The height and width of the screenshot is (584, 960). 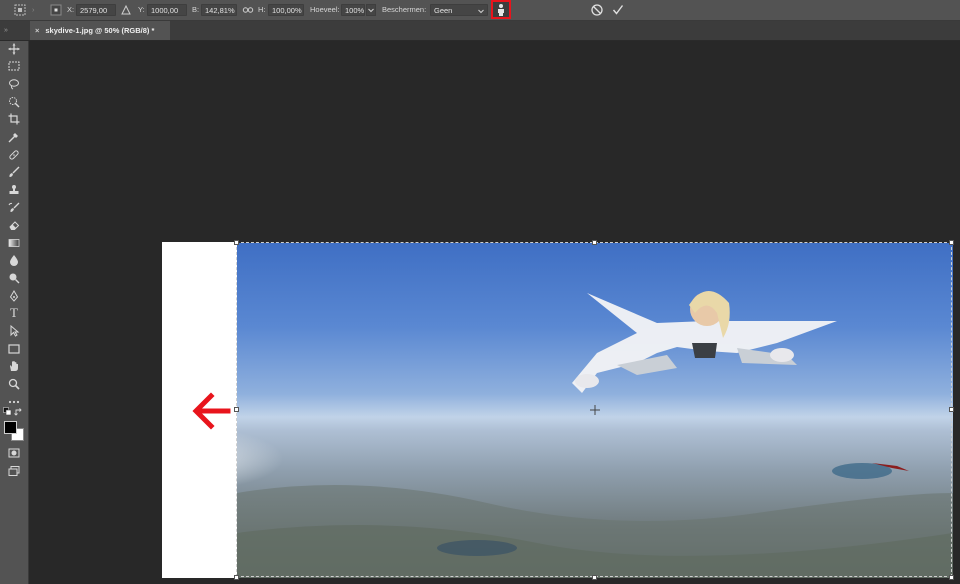 I want to click on document-tab-title: skydive-1.jpg @ 50% (RGB/8) *, so click(x=100, y=30).